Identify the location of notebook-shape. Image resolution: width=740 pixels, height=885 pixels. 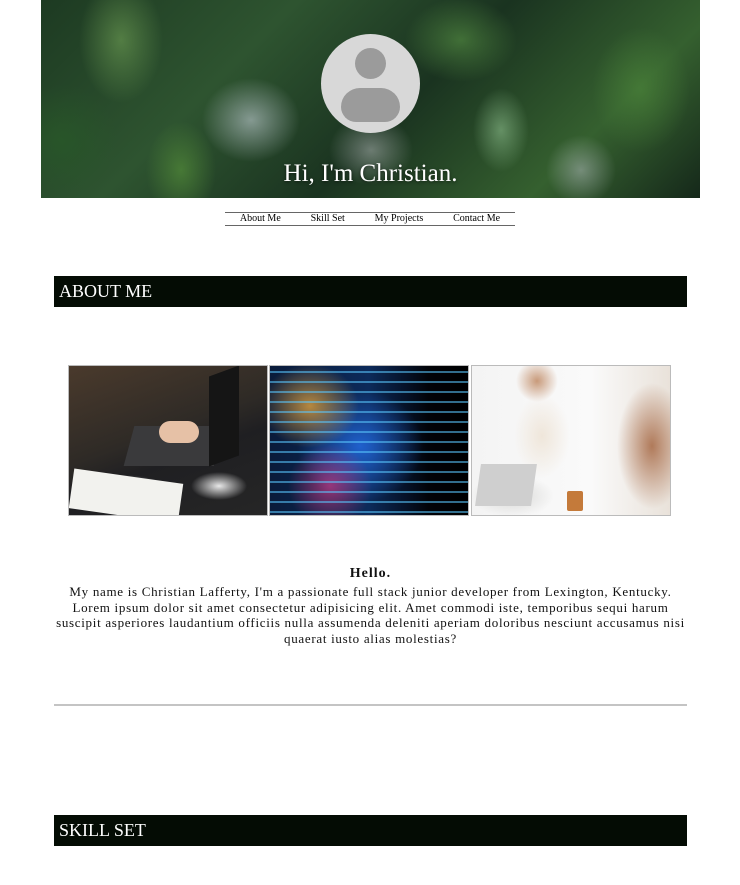
(126, 491).